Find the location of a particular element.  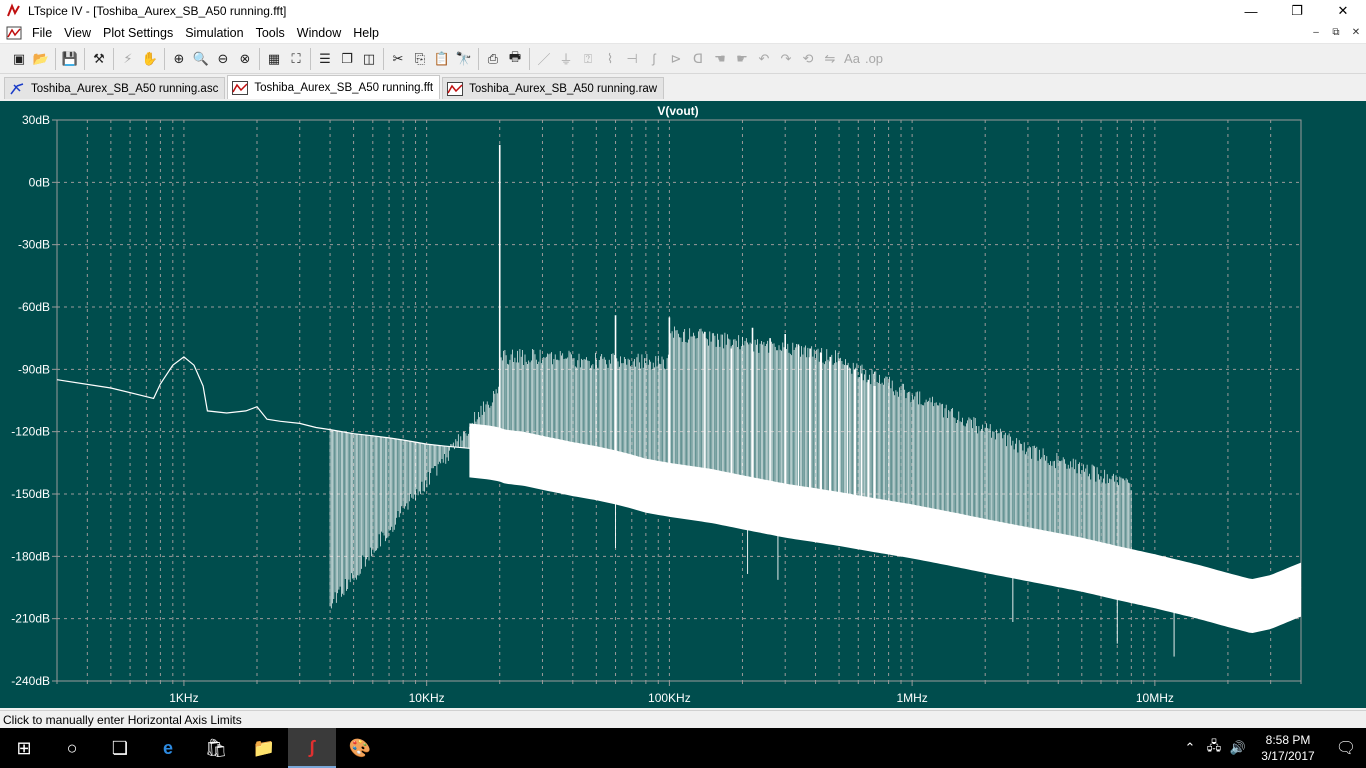

file-explorer-icon: 📁 is located at coordinates (264, 748).